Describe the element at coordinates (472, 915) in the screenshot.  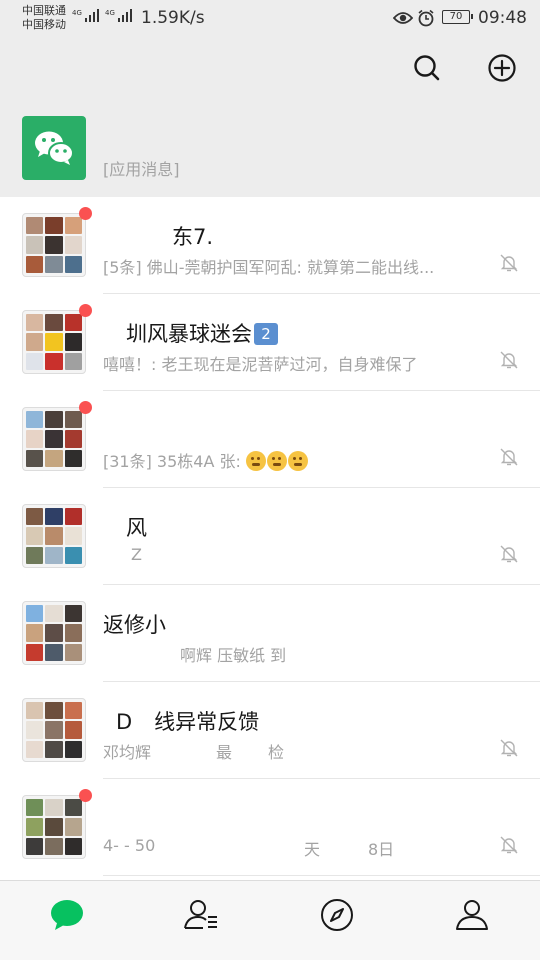
I see `person-icon` at that location.